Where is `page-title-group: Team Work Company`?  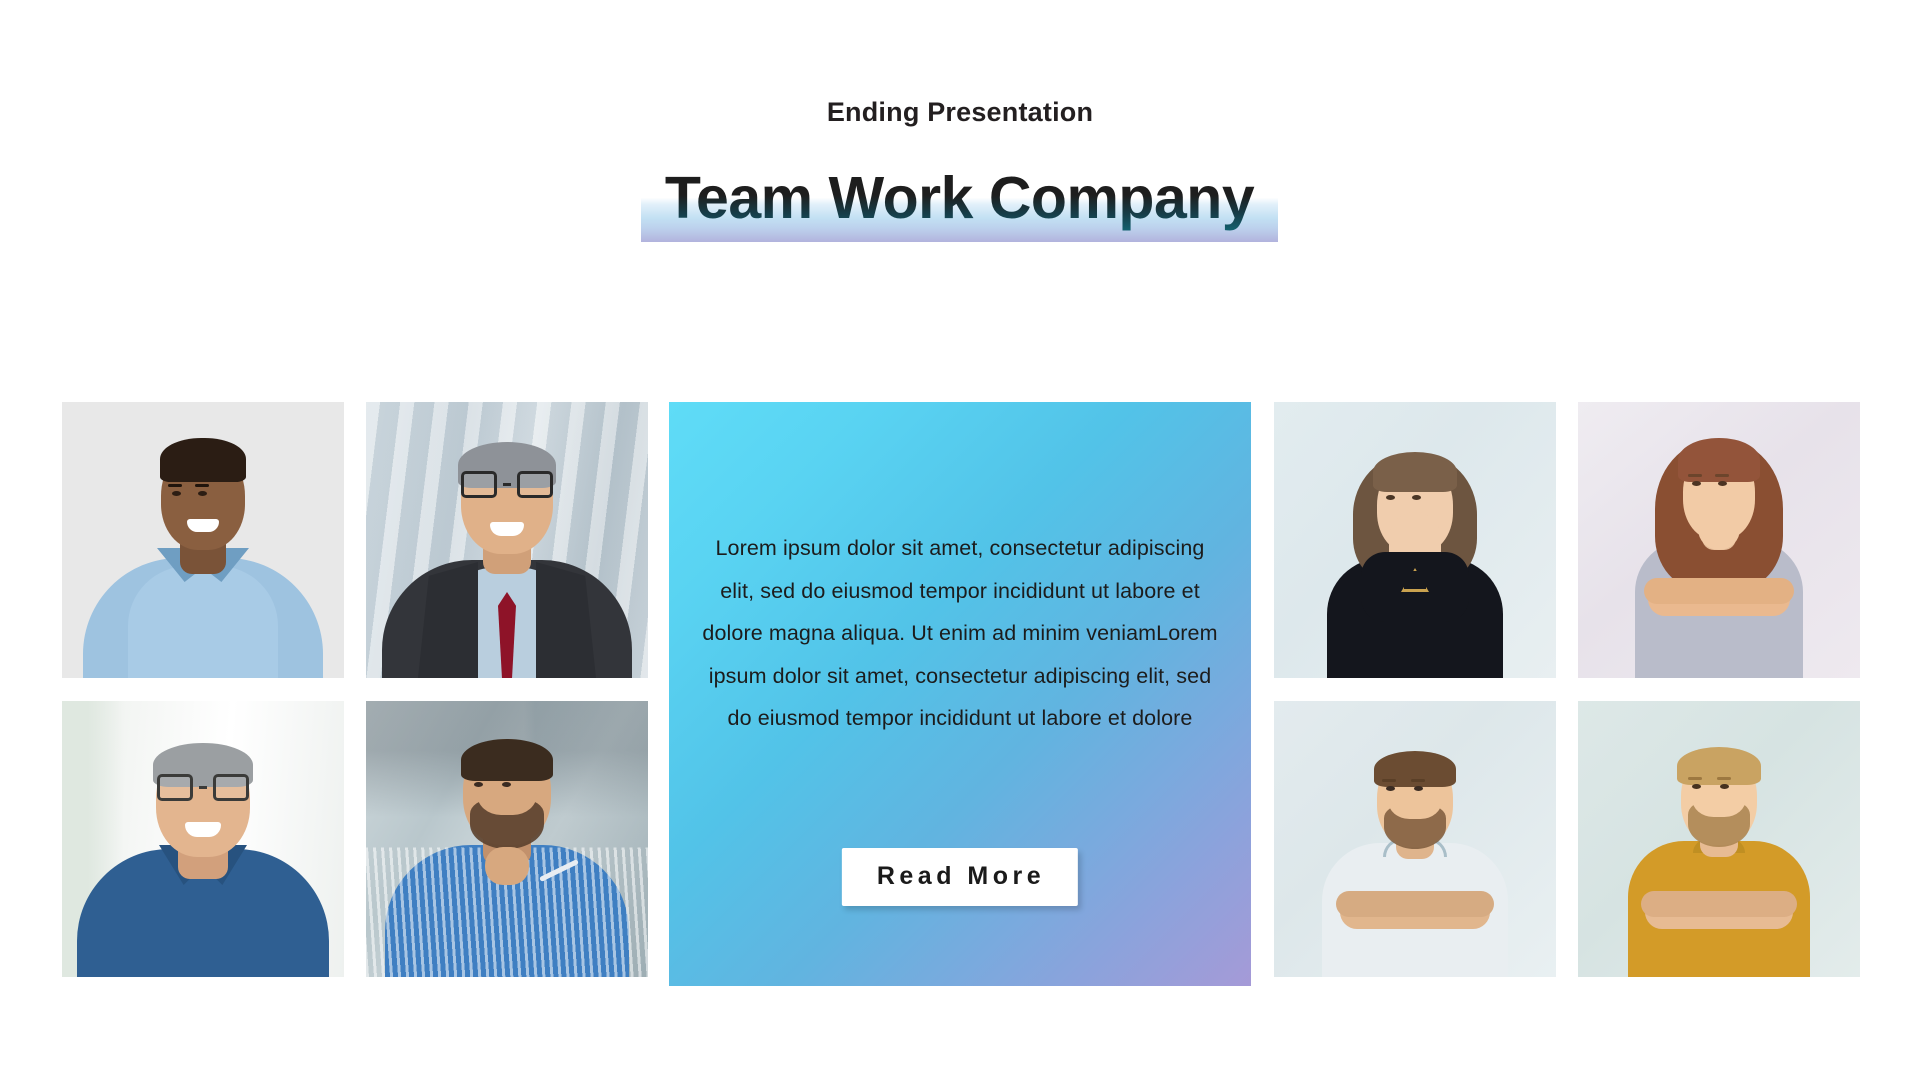
page-title-group: Team Work Company is located at coordinates (959, 210).